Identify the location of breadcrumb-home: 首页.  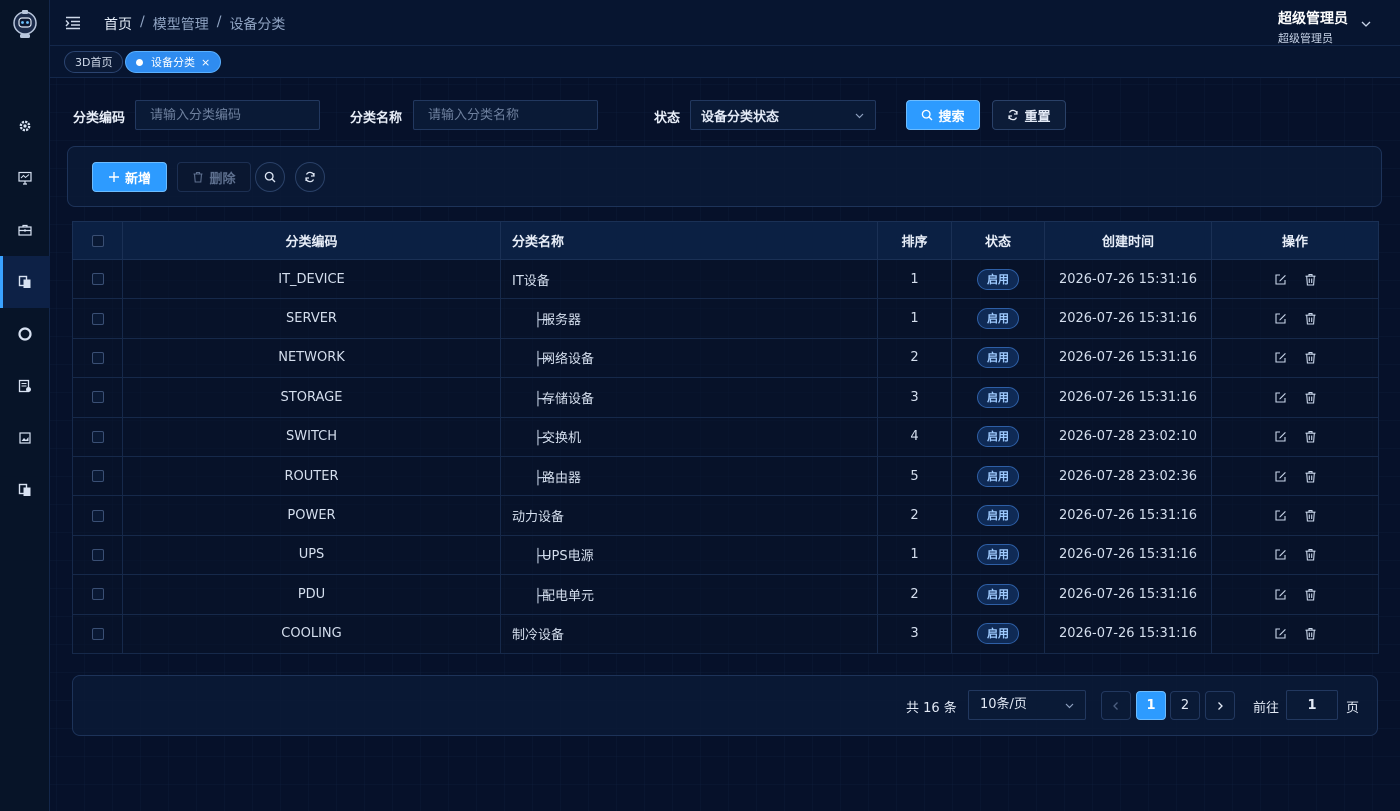
(118, 24).